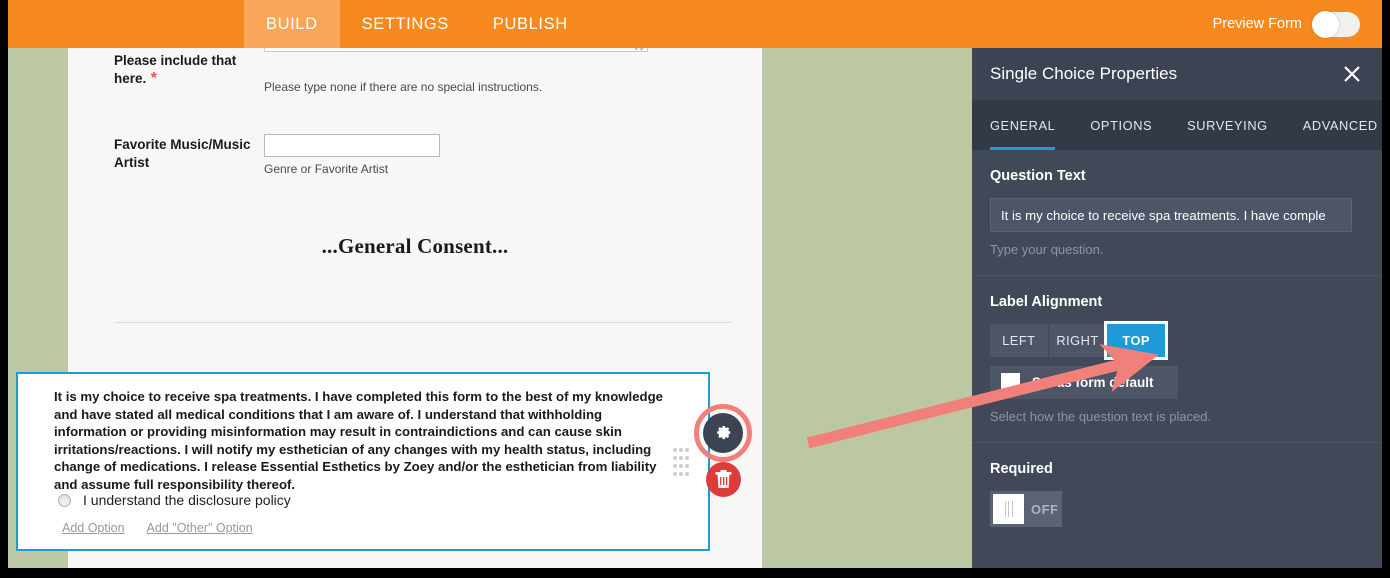 The width and height of the screenshot is (1390, 578). I want to click on tab-surveying: SURVEYING, so click(1227, 125).